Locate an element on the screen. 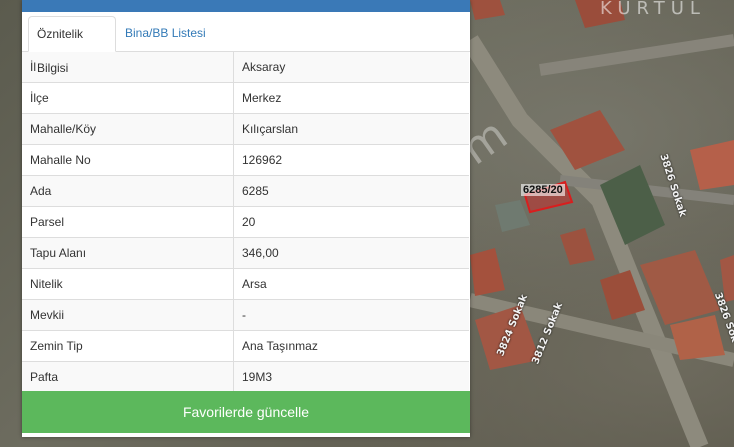 The height and width of the screenshot is (447, 734). attribute-value: Ana Taşınmaz is located at coordinates (351, 346).